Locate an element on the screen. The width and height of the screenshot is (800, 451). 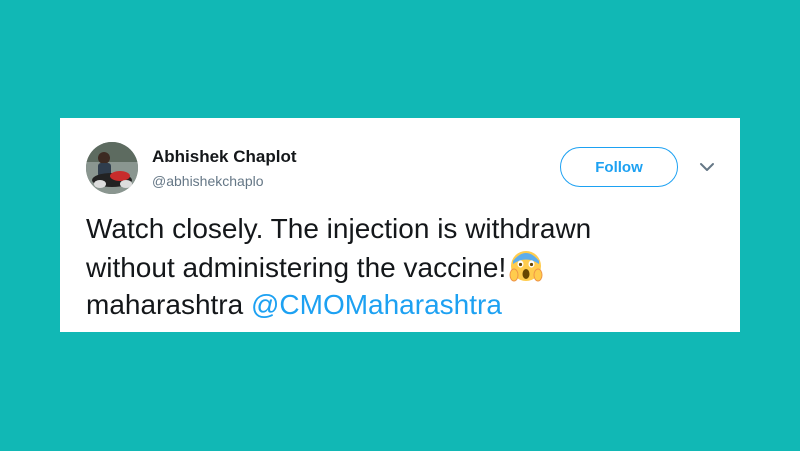
avatar-image is located at coordinates (112, 168).